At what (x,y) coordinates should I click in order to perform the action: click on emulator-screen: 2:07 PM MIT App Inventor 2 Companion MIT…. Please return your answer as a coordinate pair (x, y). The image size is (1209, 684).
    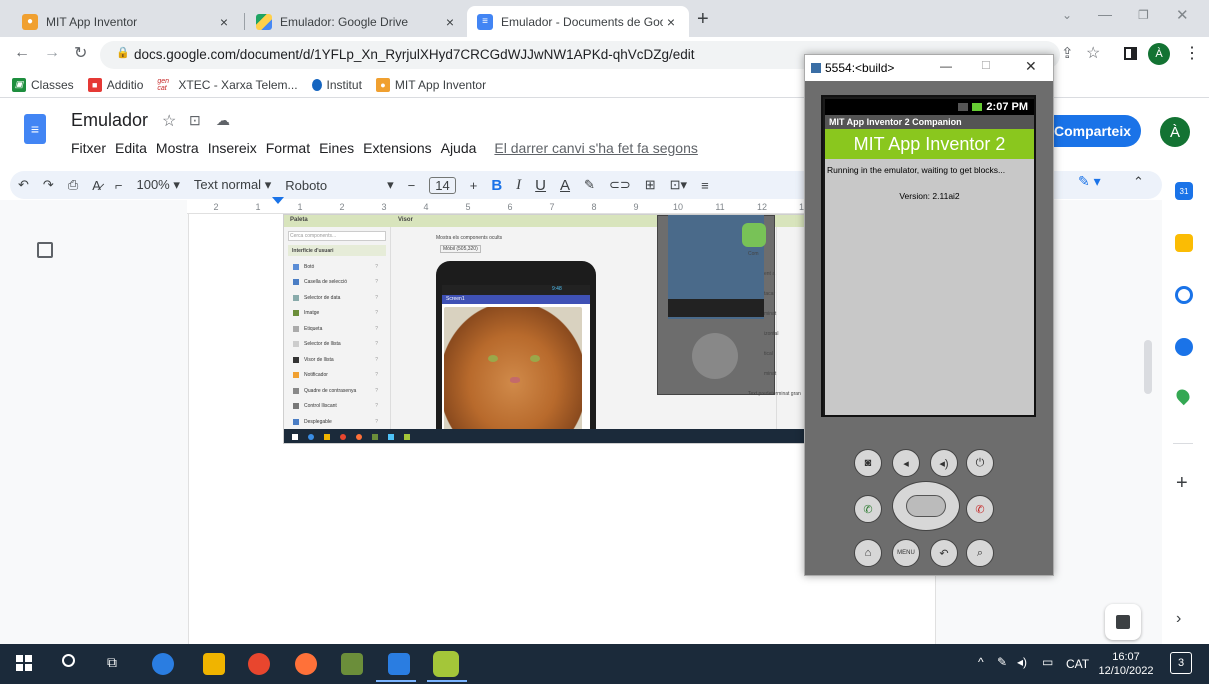
    Looking at the image, I should click on (928, 256).